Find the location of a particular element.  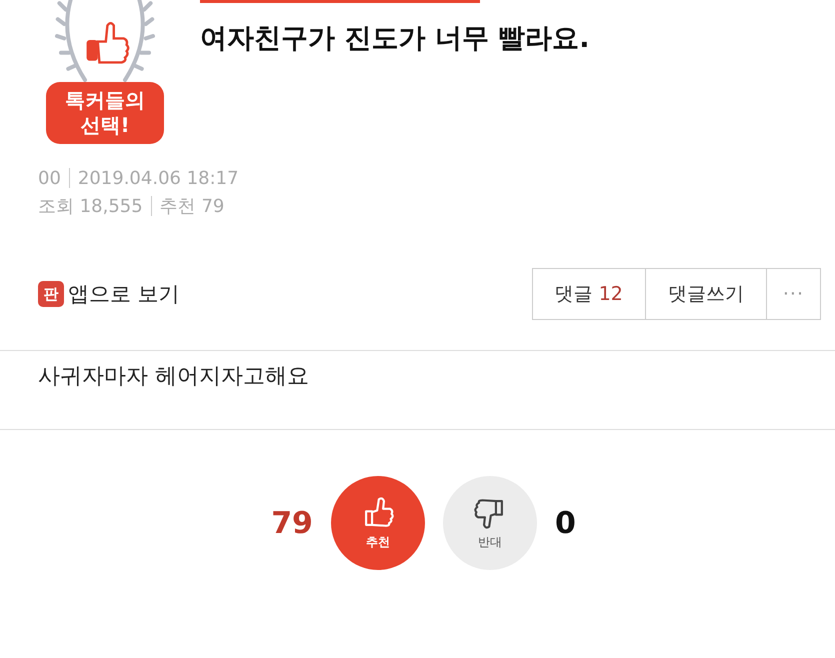

like-button: 추천 is located at coordinates (377, 523).